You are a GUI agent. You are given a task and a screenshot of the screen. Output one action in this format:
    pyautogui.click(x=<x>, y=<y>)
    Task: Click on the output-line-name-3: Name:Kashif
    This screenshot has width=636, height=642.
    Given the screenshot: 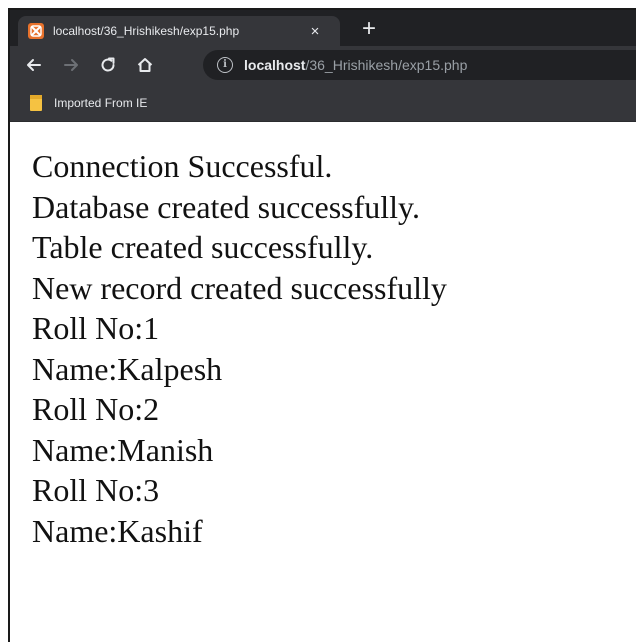 What is the action you would take?
    pyautogui.click(x=117, y=530)
    